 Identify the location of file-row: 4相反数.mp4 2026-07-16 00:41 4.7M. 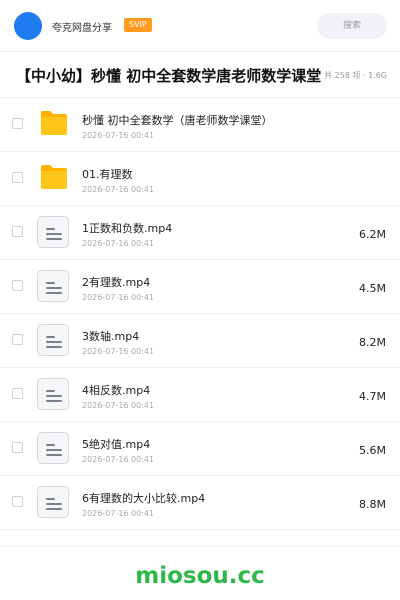
(200, 395).